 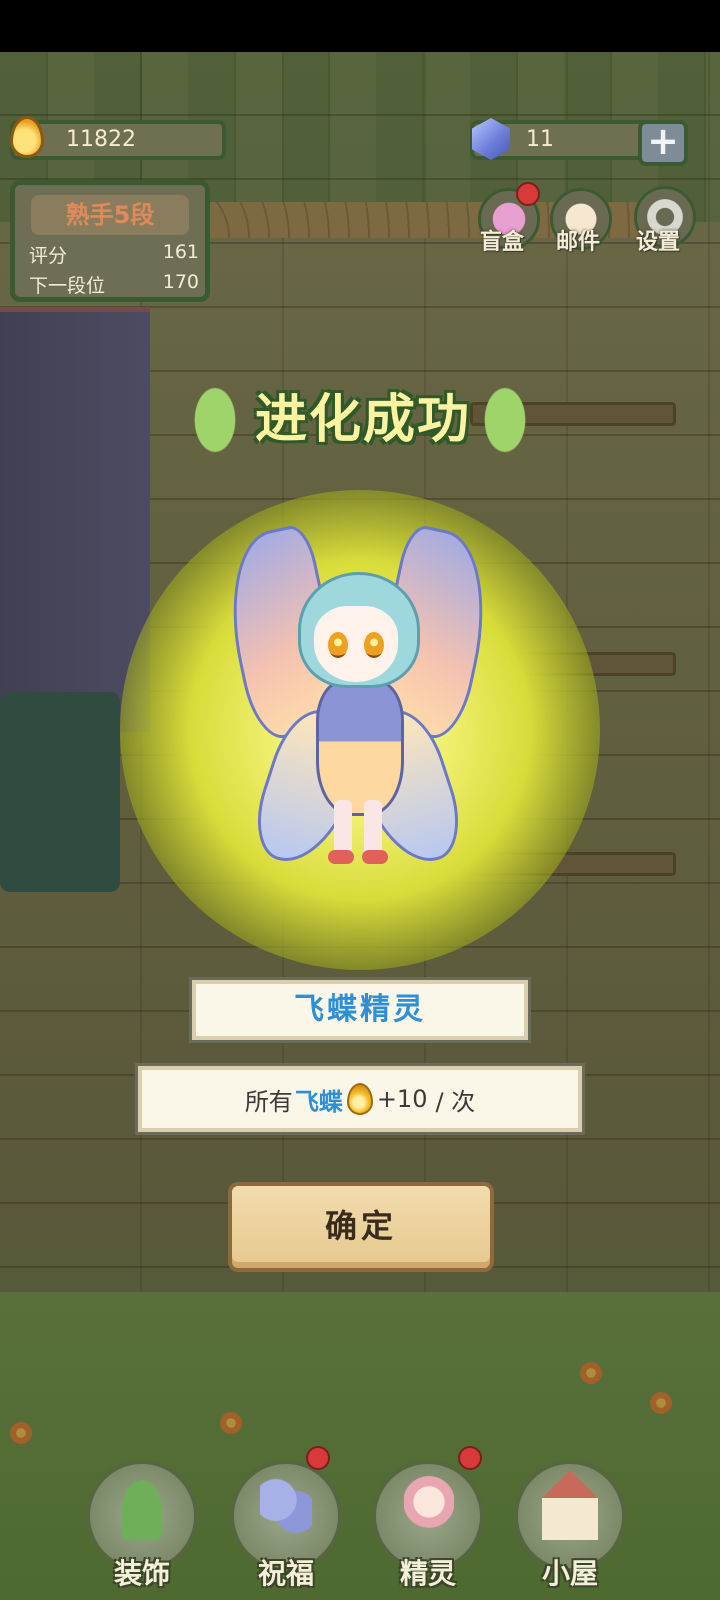 I want to click on add-gems-button: +, so click(x=663, y=143).